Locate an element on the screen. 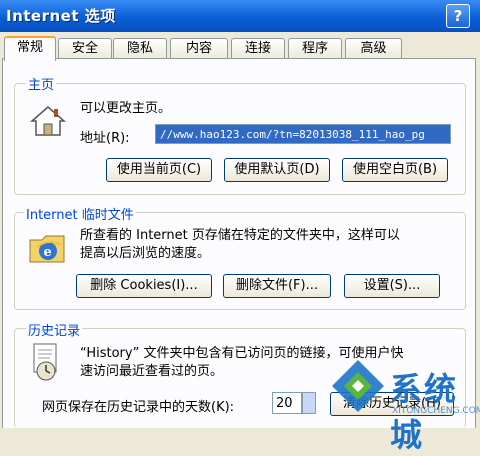 Image resolution: width=480 pixels, height=456 pixels. house-icon is located at coordinates (48, 121).